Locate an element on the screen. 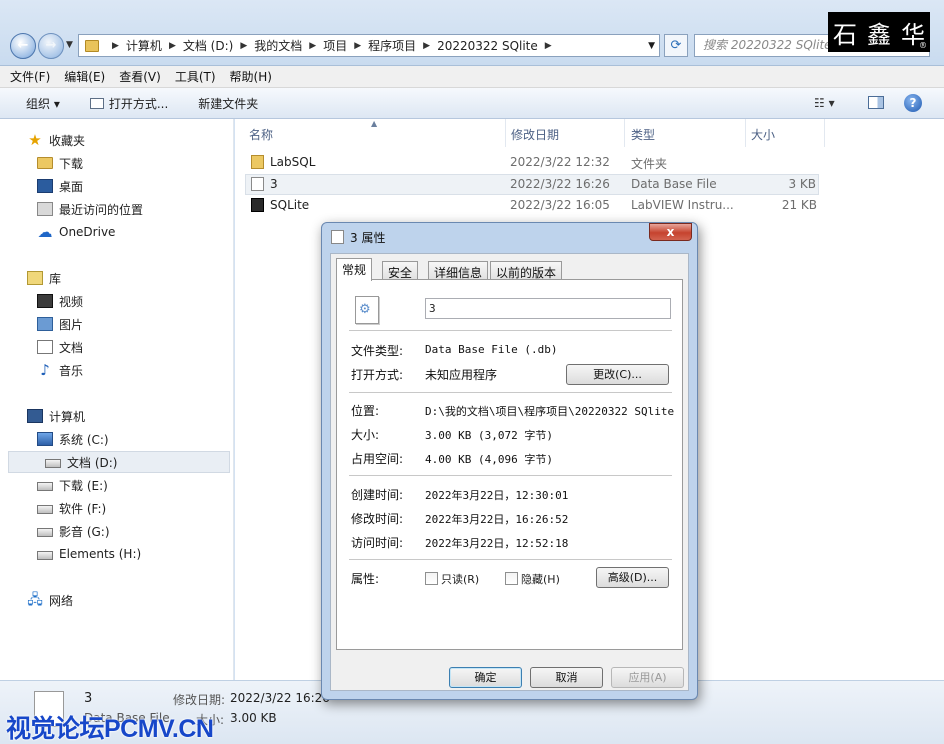 The height and width of the screenshot is (744, 944). nav-drive-h: Elements (H:) is located at coordinates (117, 554).